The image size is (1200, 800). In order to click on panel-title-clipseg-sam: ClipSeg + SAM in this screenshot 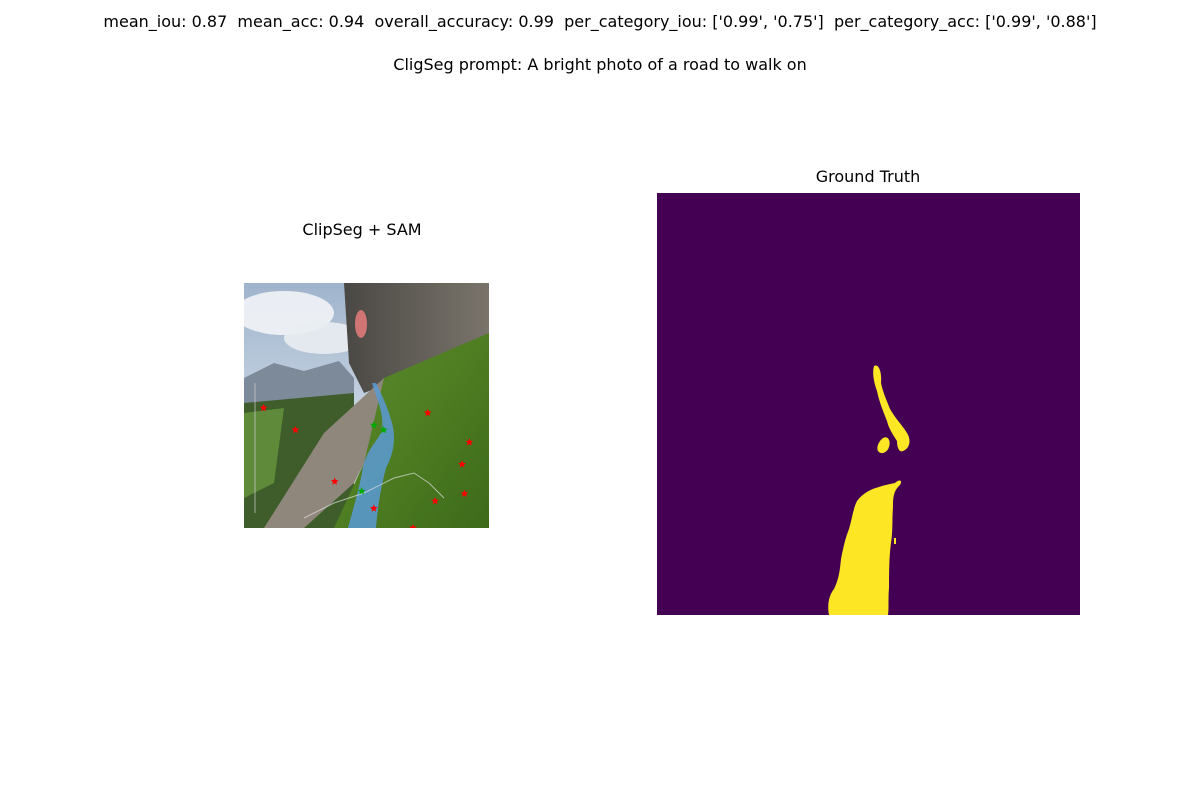, I will do `click(362, 229)`.